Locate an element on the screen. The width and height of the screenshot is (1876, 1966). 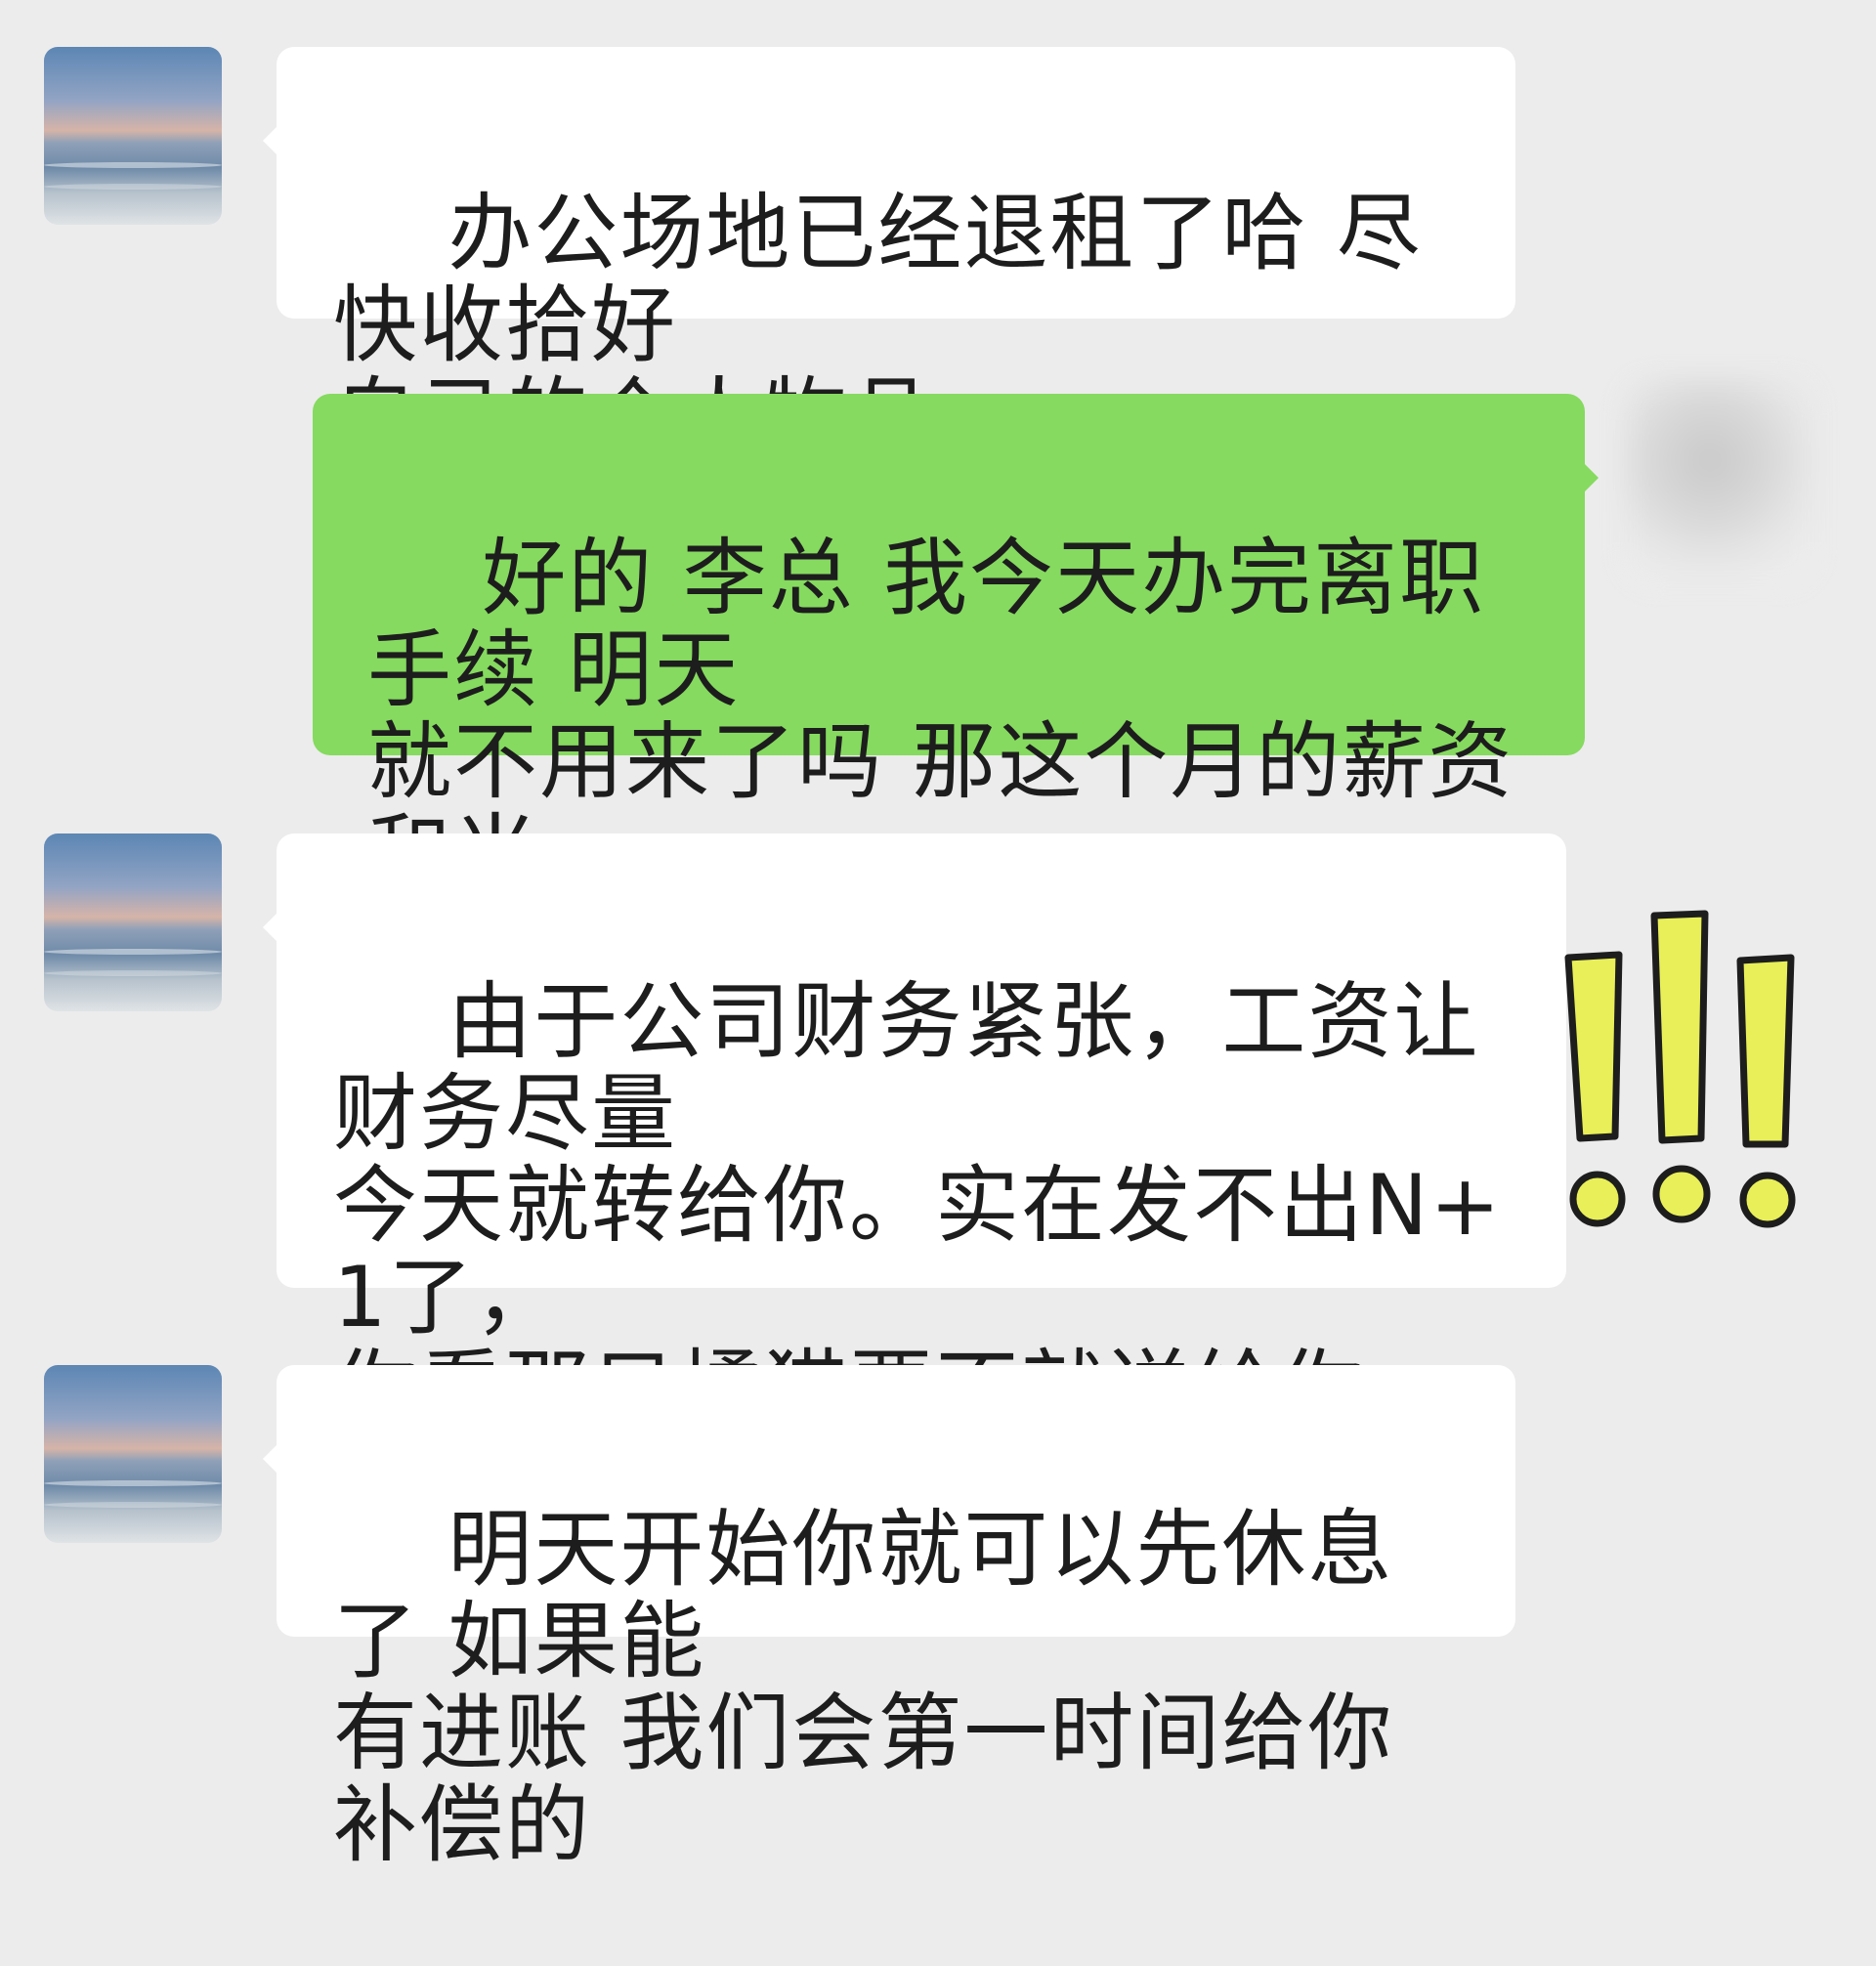
triple-exclamation-sticker is located at coordinates (1680, 1069).